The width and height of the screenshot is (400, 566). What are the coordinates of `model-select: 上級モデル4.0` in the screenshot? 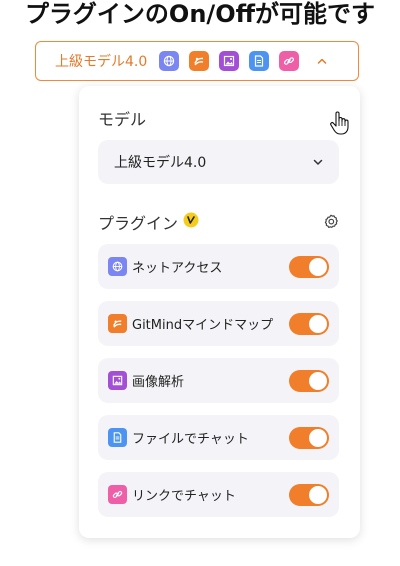 It's located at (218, 162).